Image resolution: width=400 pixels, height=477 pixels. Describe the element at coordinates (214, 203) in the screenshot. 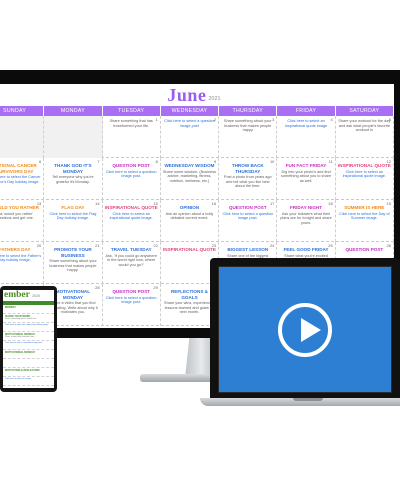

I see `day-number: 16` at that location.